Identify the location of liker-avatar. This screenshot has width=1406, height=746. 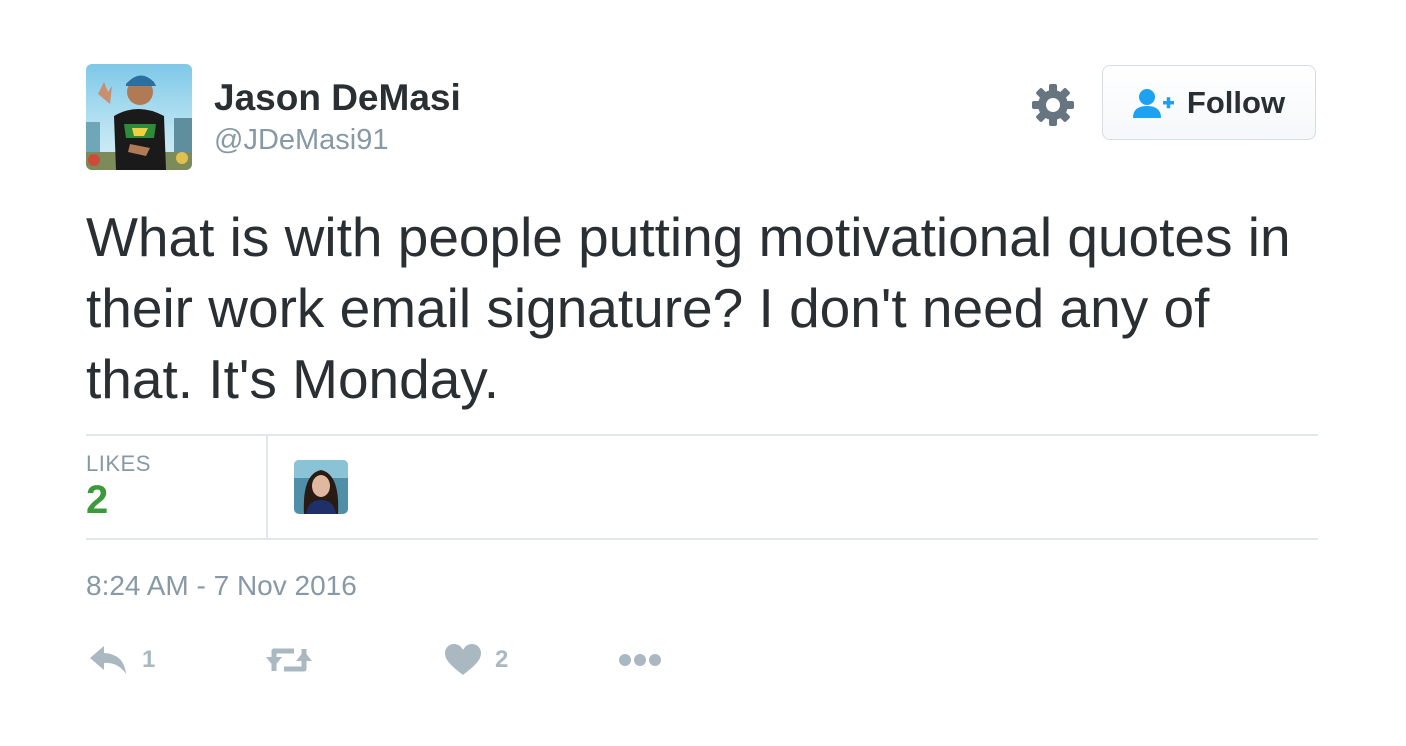
(321, 487).